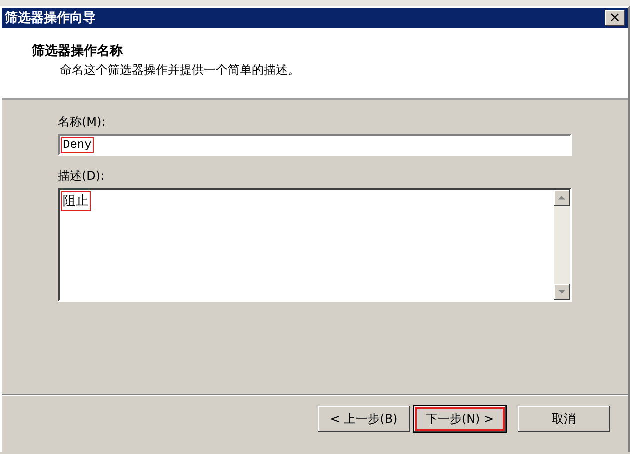  I want to click on name-field: Deny, so click(315, 145).